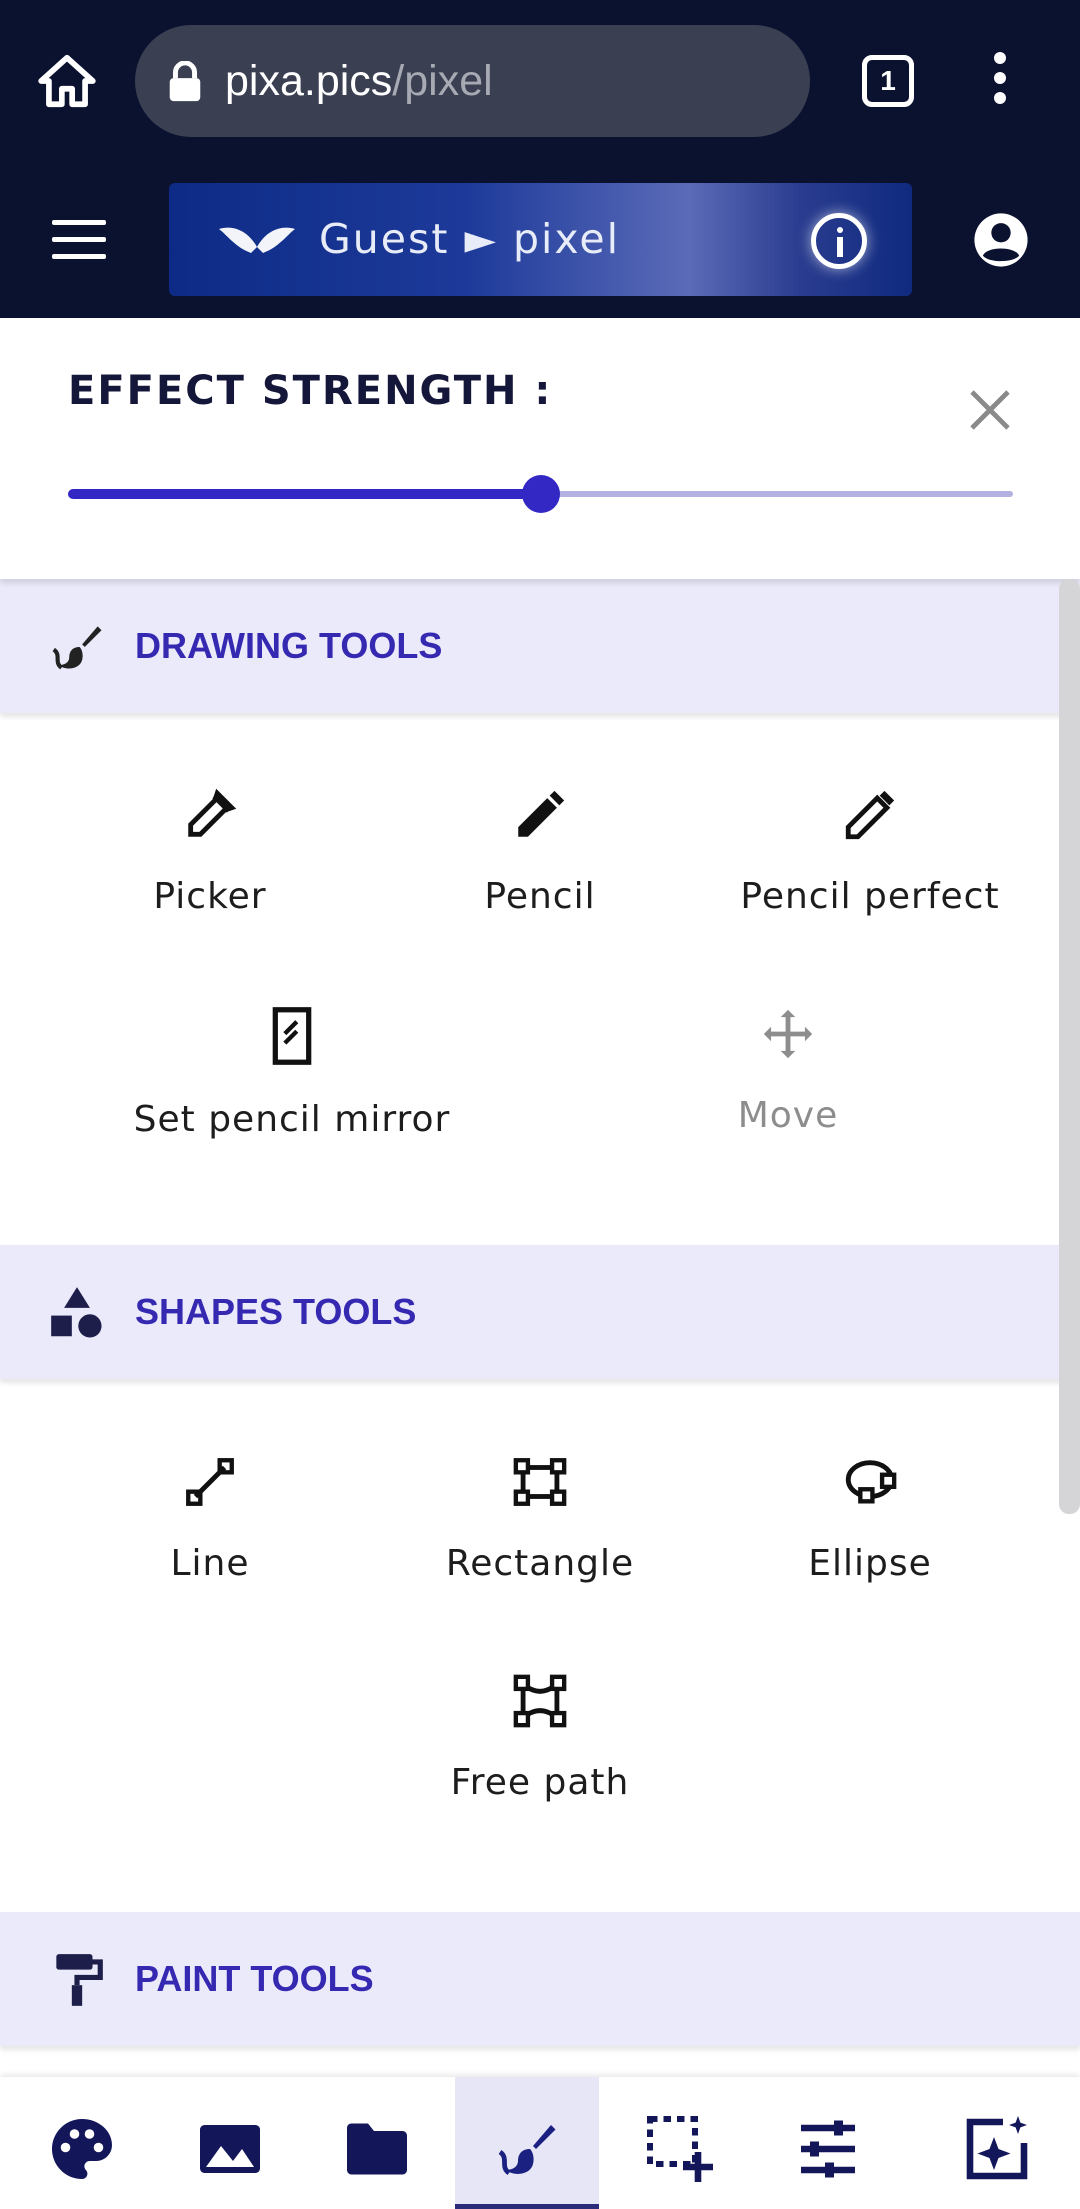 The image size is (1080, 2209). Describe the element at coordinates (310, 391) in the screenshot. I see `effect-strength-label: EFFECT STRENGTH :` at that location.